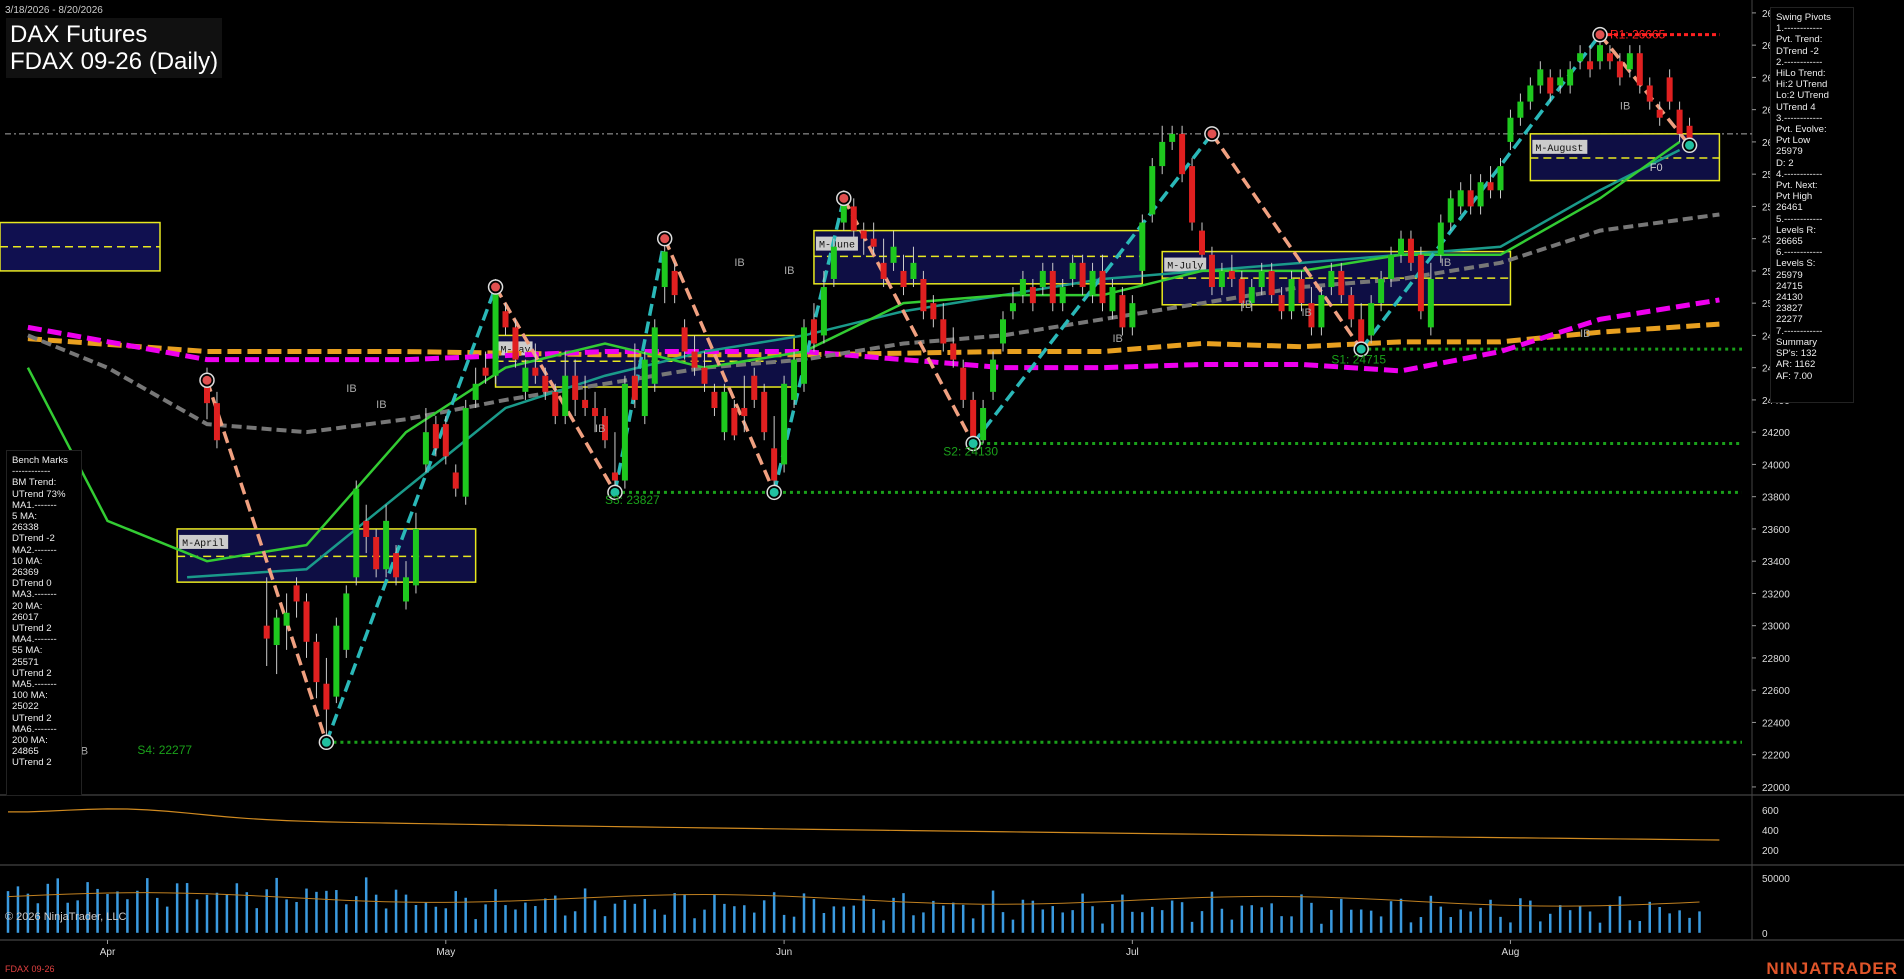  I want to click on swing-low-dot, so click(774, 492).